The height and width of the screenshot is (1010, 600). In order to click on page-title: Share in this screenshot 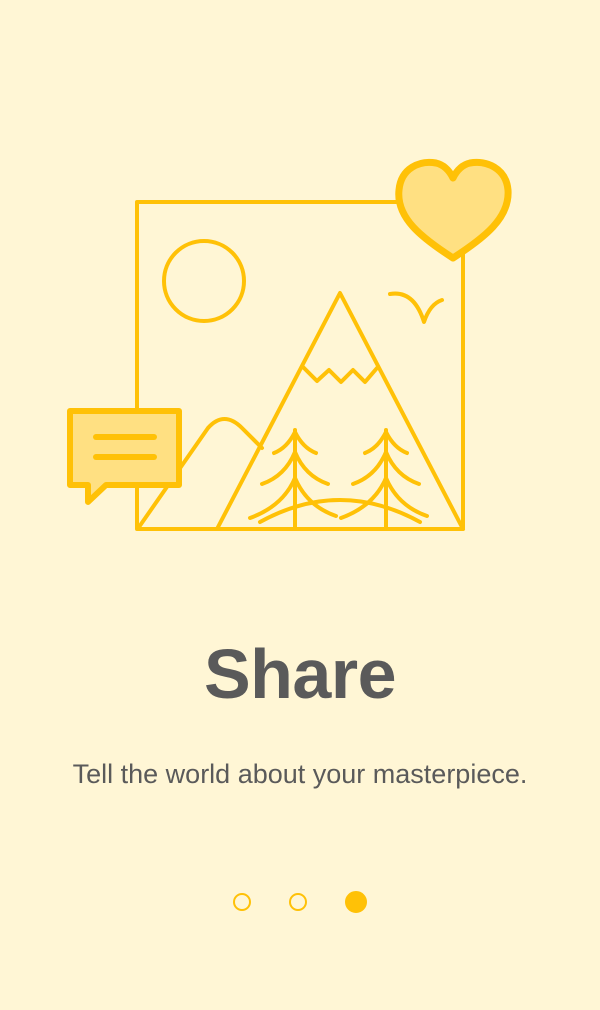, I will do `click(300, 674)`.